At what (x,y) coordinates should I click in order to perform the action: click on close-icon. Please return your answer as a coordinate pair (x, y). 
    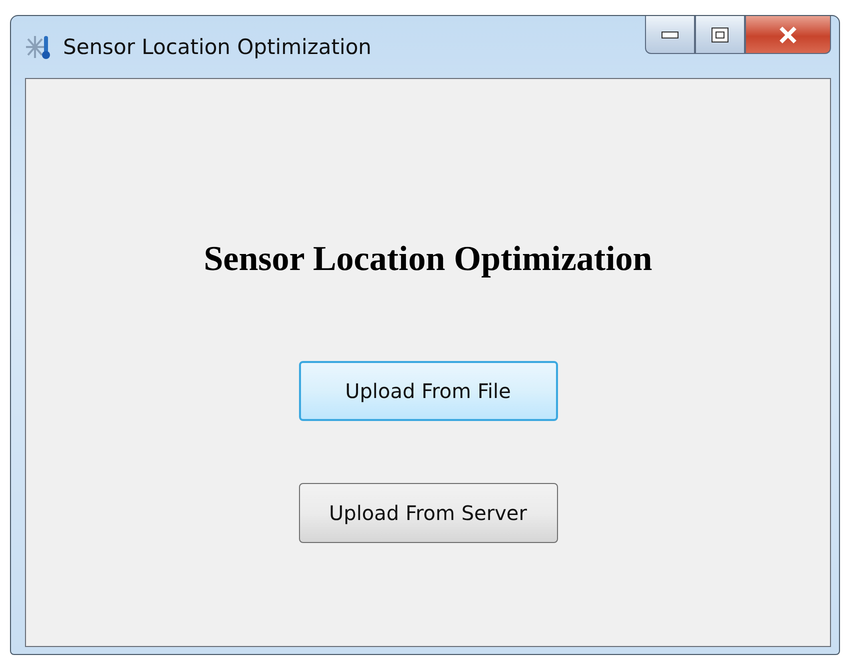
    Looking at the image, I should click on (788, 35).